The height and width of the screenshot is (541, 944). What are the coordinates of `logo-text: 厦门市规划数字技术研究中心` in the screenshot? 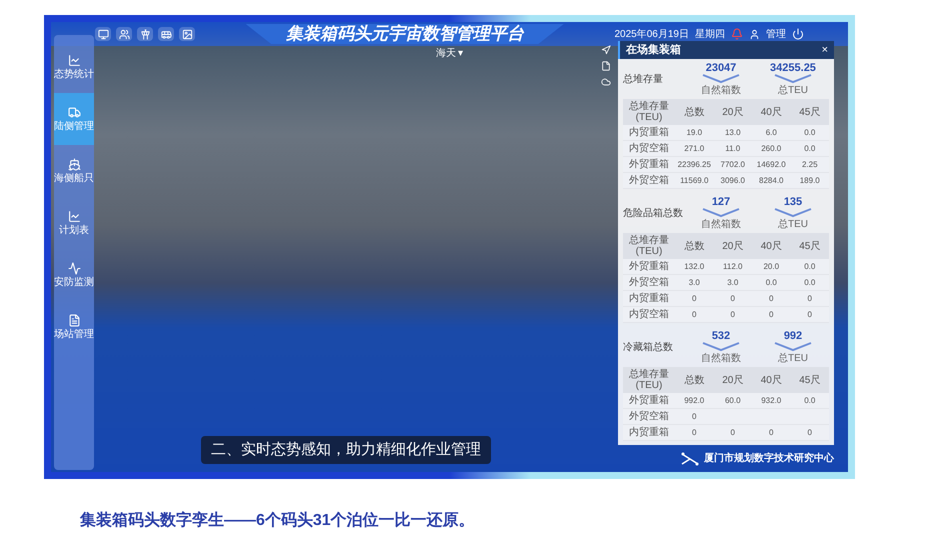 It's located at (769, 458).